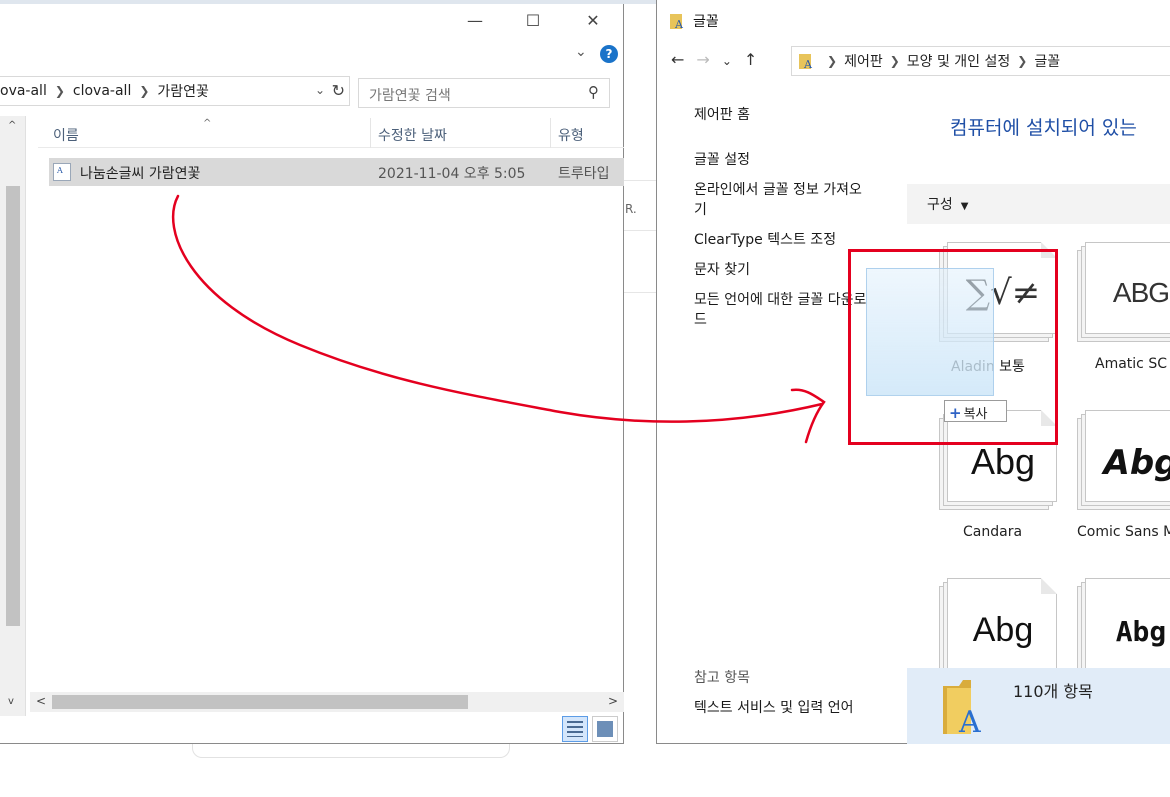 This screenshot has height=797, width=1170. What do you see at coordinates (66, 135) in the screenshot?
I see `column-name-header: 이름` at bounding box center [66, 135].